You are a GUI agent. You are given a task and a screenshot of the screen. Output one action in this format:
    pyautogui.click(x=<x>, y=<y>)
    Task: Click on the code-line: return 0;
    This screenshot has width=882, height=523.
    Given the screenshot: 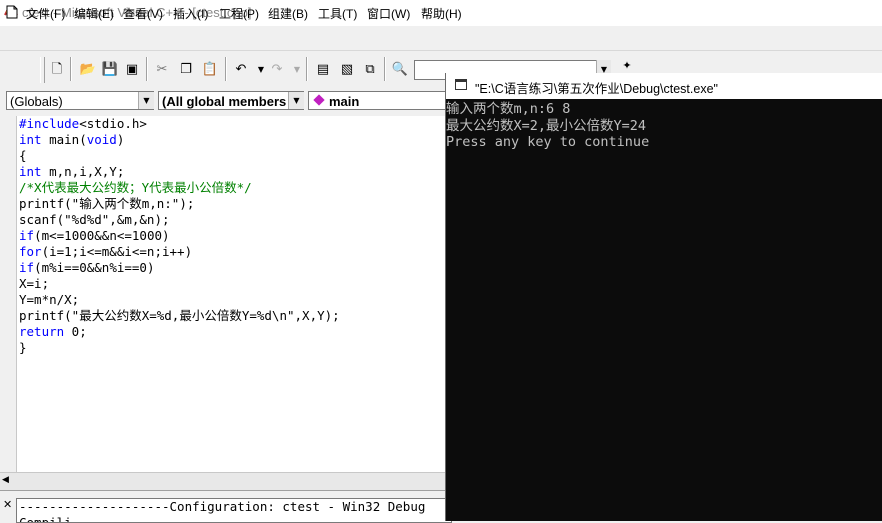 What is the action you would take?
    pyautogui.click(x=179, y=332)
    